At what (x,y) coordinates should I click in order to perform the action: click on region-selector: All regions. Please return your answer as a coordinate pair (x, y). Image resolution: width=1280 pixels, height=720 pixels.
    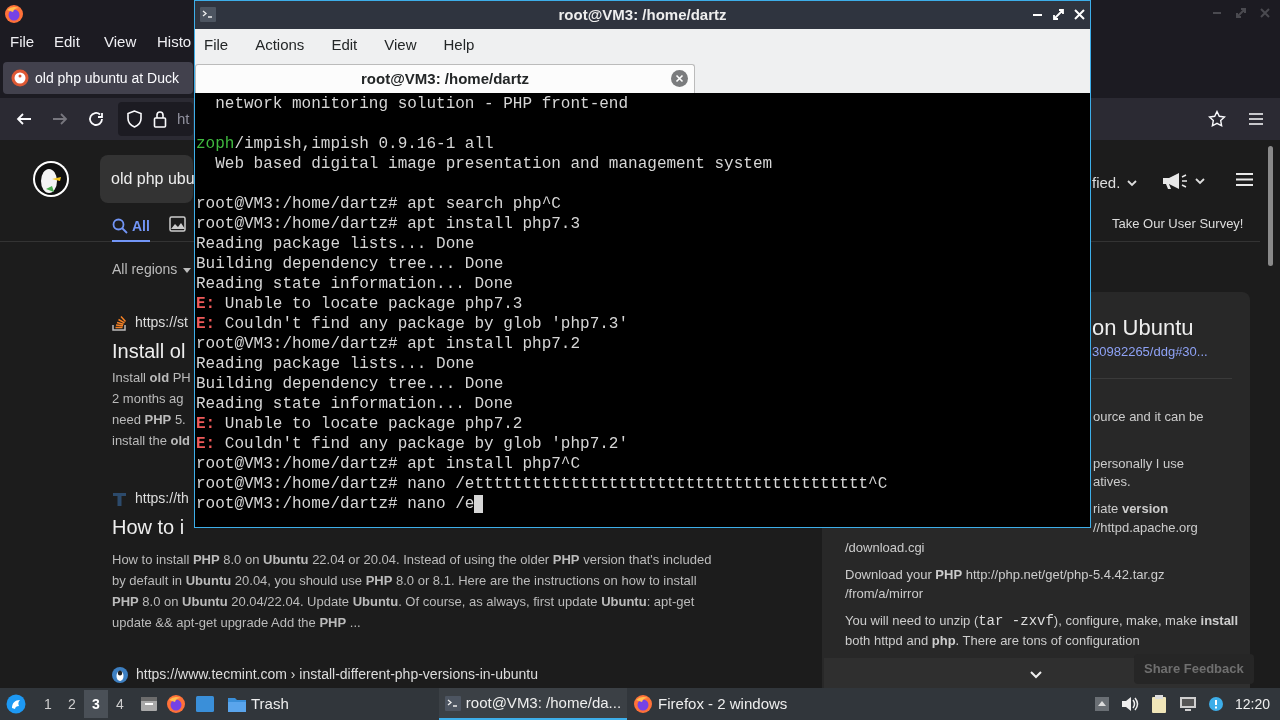
    Looking at the image, I should click on (145, 269).